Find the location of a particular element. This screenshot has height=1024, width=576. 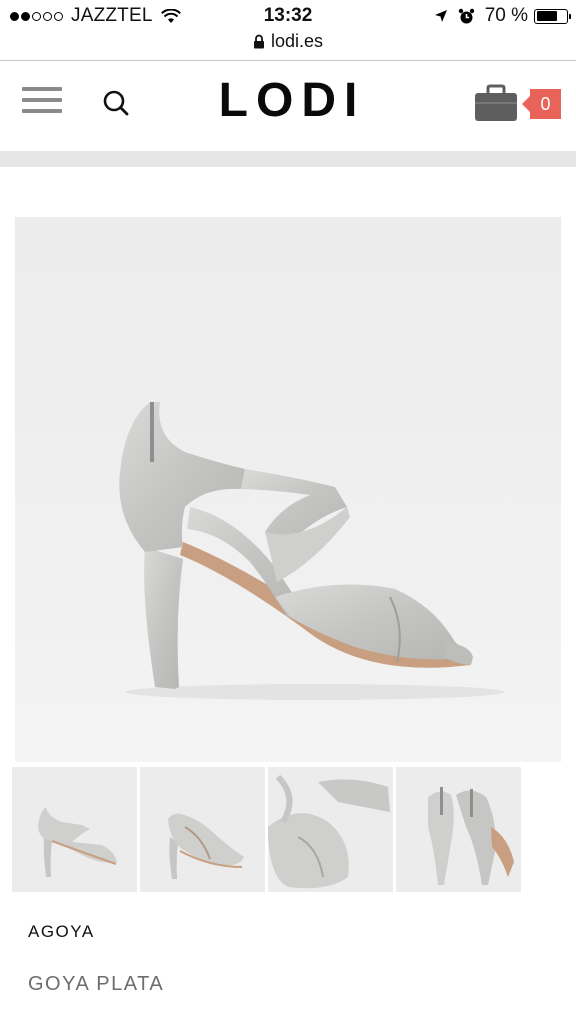

thumbnail-strip is located at coordinates (268, 829).